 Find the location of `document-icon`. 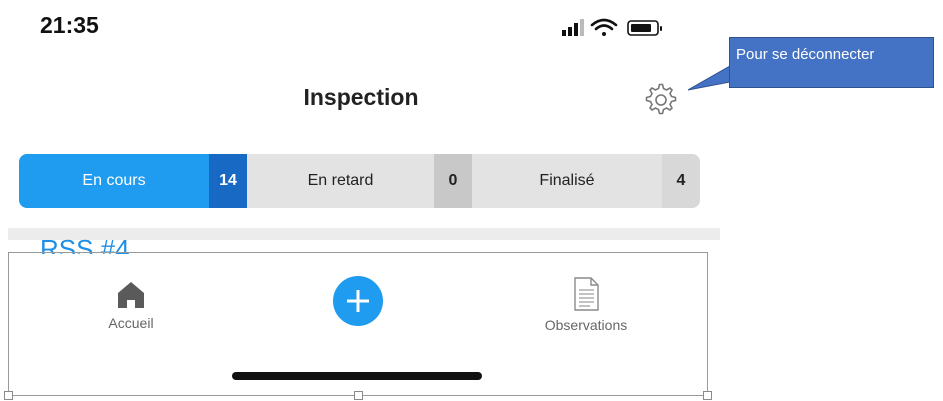

document-icon is located at coordinates (586, 294).